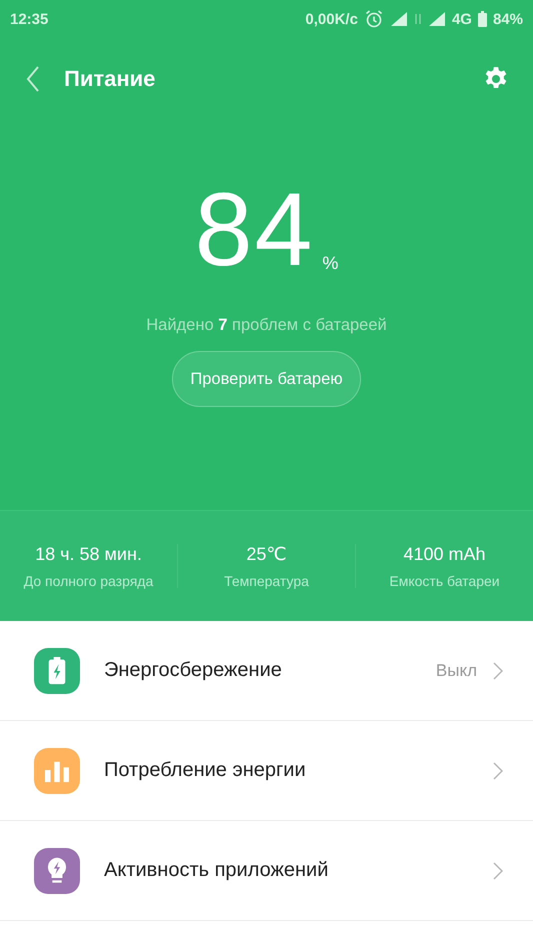 Image resolution: width=533 pixels, height=947 pixels. I want to click on stat-value: 18 ч. 58 мин., so click(88, 554).